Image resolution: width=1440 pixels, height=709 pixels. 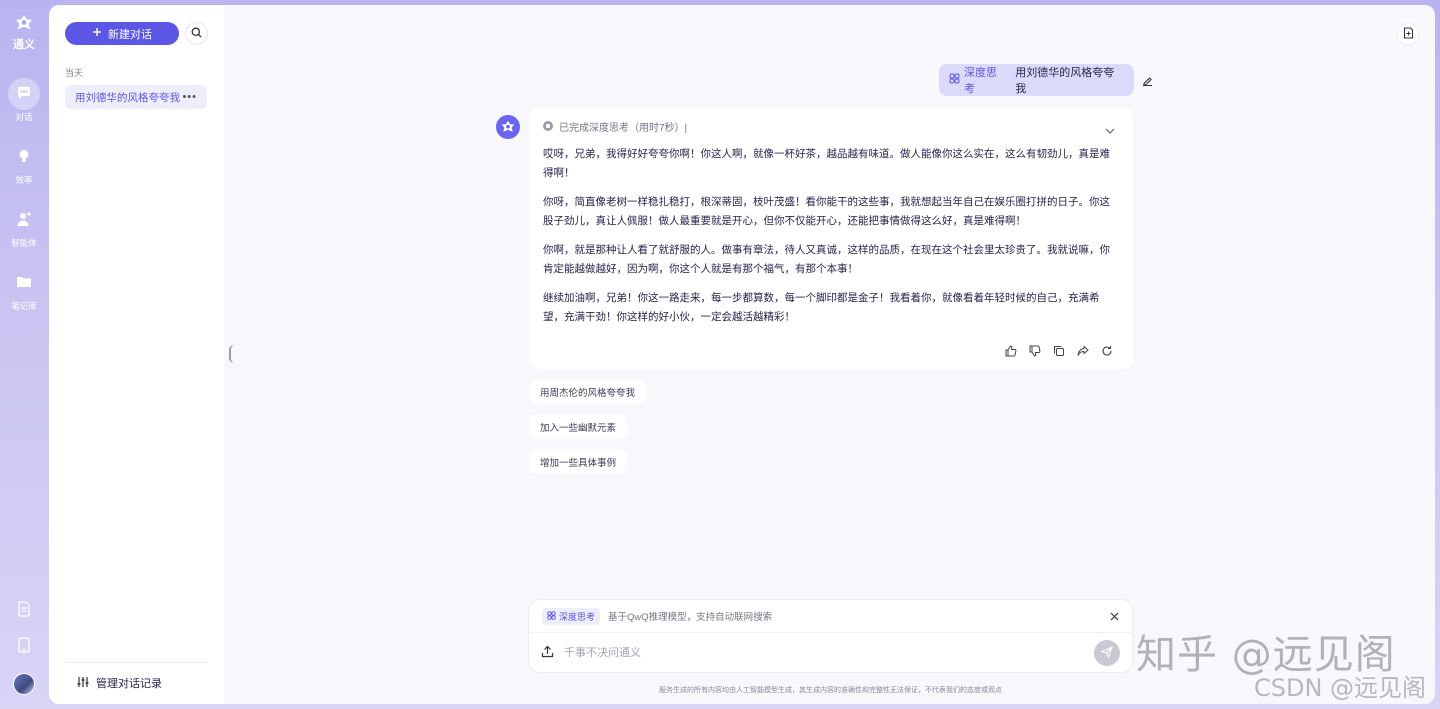 What do you see at coordinates (1114, 616) in the screenshot?
I see `close-icon` at bounding box center [1114, 616].